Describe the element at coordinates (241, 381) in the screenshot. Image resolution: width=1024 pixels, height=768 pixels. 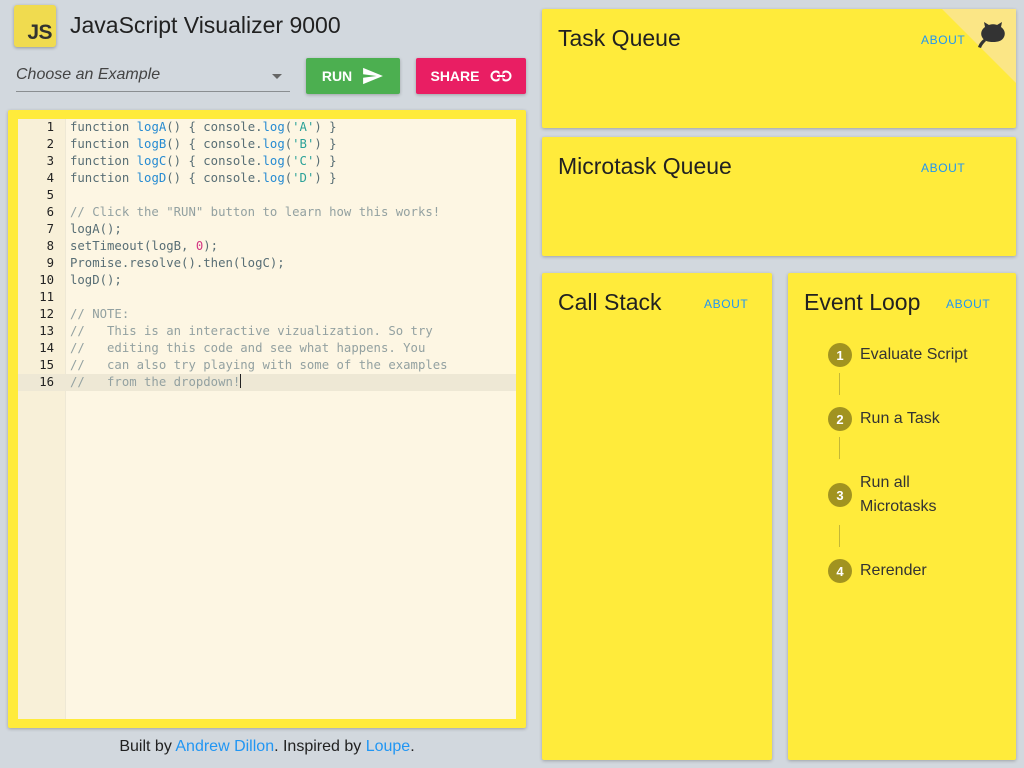
I see `text-cursor` at that location.